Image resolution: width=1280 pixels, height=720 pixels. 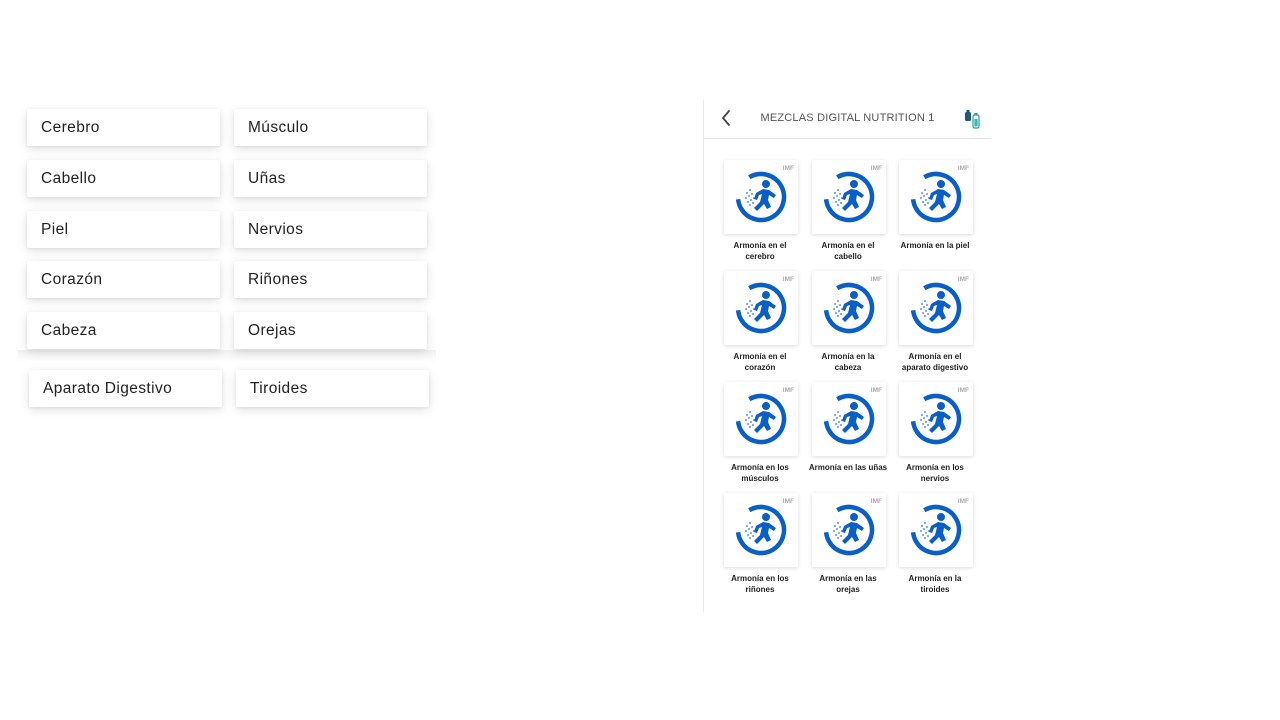 What do you see at coordinates (69, 330) in the screenshot?
I see `category-label: Cabeza` at bounding box center [69, 330].